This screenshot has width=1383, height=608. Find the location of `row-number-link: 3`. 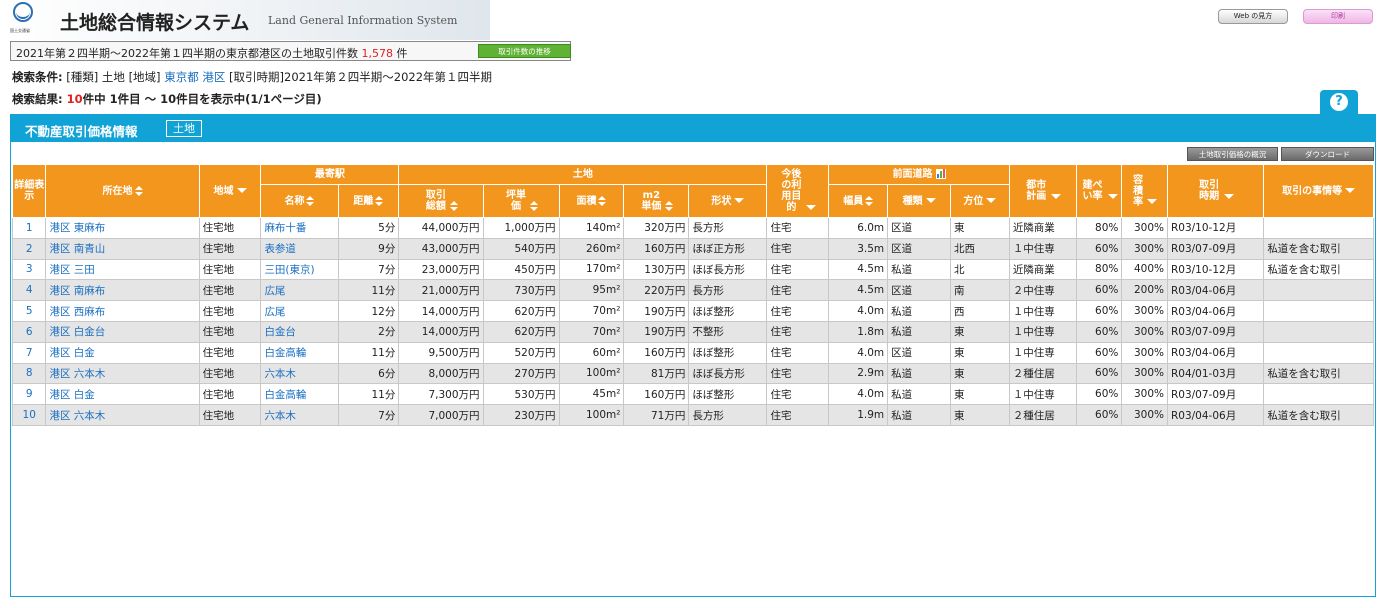

row-number-link: 3 is located at coordinates (29, 269).